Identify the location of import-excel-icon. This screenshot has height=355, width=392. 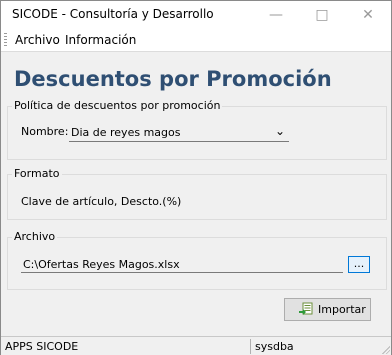
(306, 308).